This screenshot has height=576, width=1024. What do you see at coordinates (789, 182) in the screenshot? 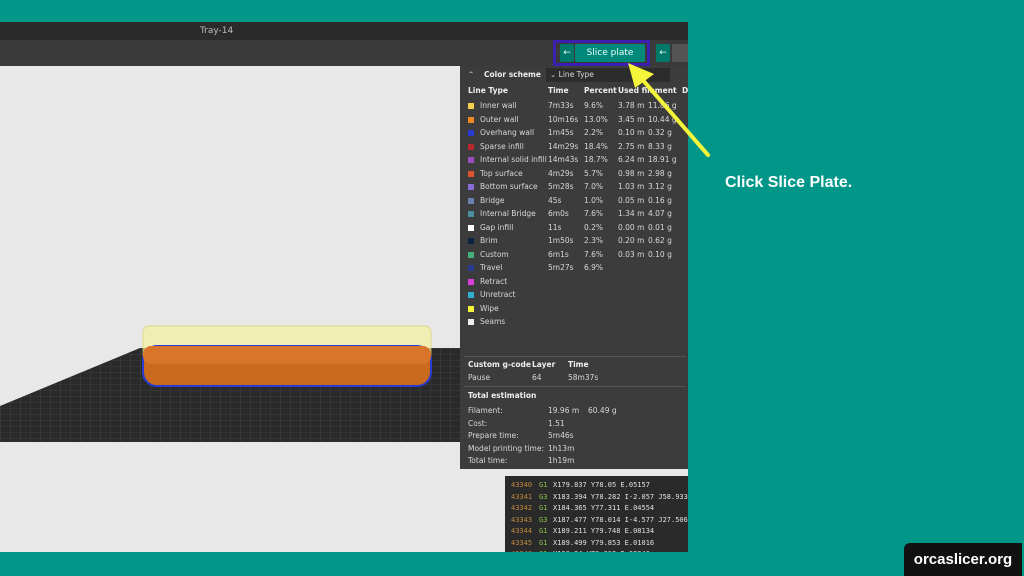
I see `instruction-caption: Click Slice Plate.` at bounding box center [789, 182].